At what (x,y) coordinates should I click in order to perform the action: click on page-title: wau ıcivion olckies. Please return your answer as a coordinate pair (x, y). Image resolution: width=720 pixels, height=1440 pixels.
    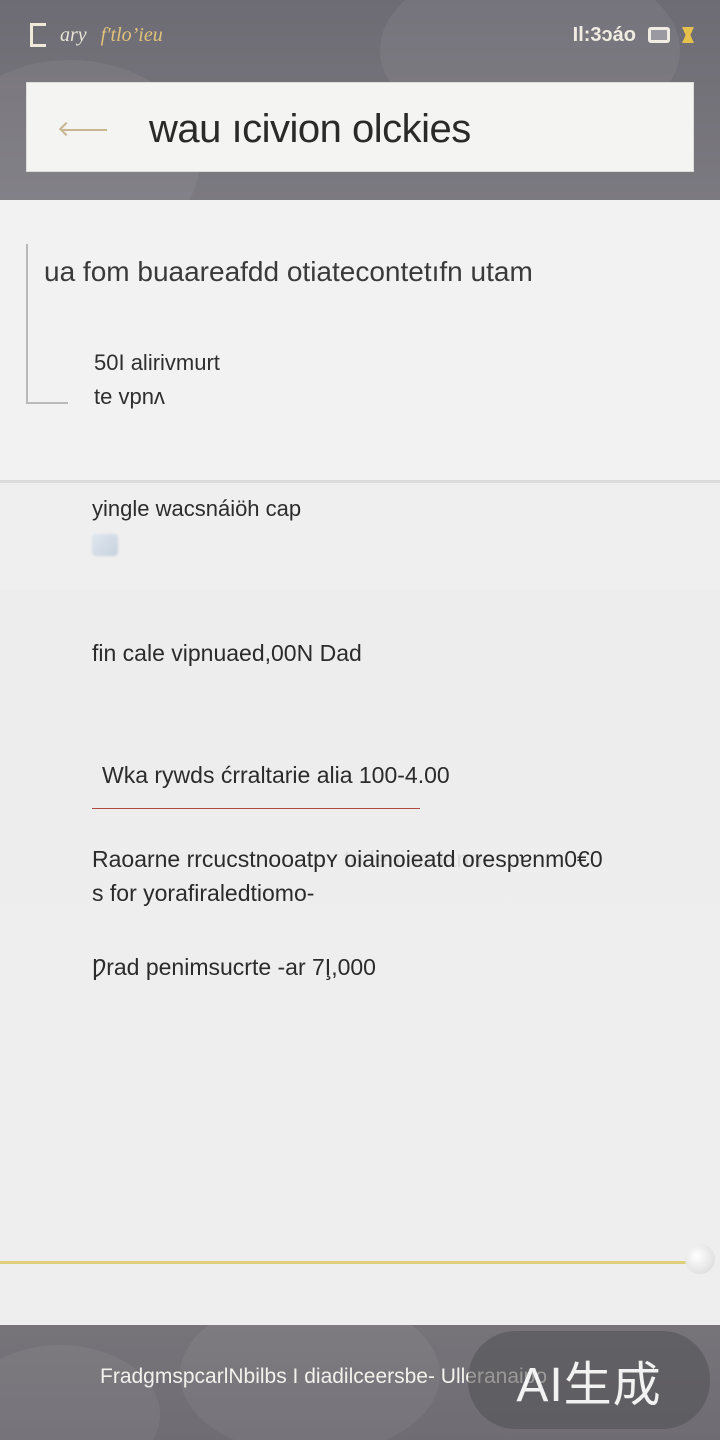
    Looking at the image, I should click on (310, 129).